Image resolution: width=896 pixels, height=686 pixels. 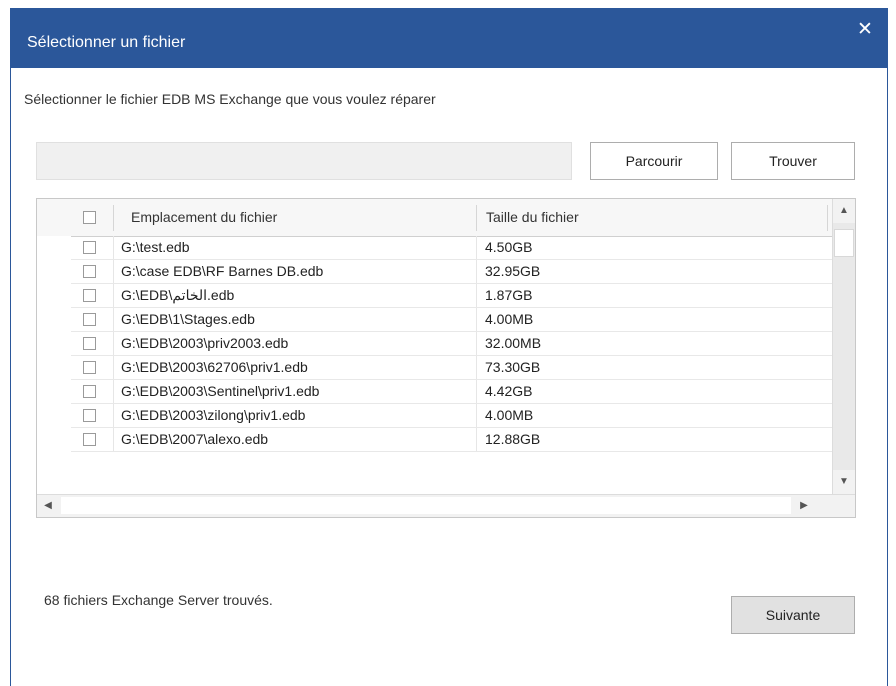 What do you see at coordinates (220, 391) in the screenshot?
I see `file-path-cell: G:\EDB\2003\Sentinel\priv1.edb` at bounding box center [220, 391].